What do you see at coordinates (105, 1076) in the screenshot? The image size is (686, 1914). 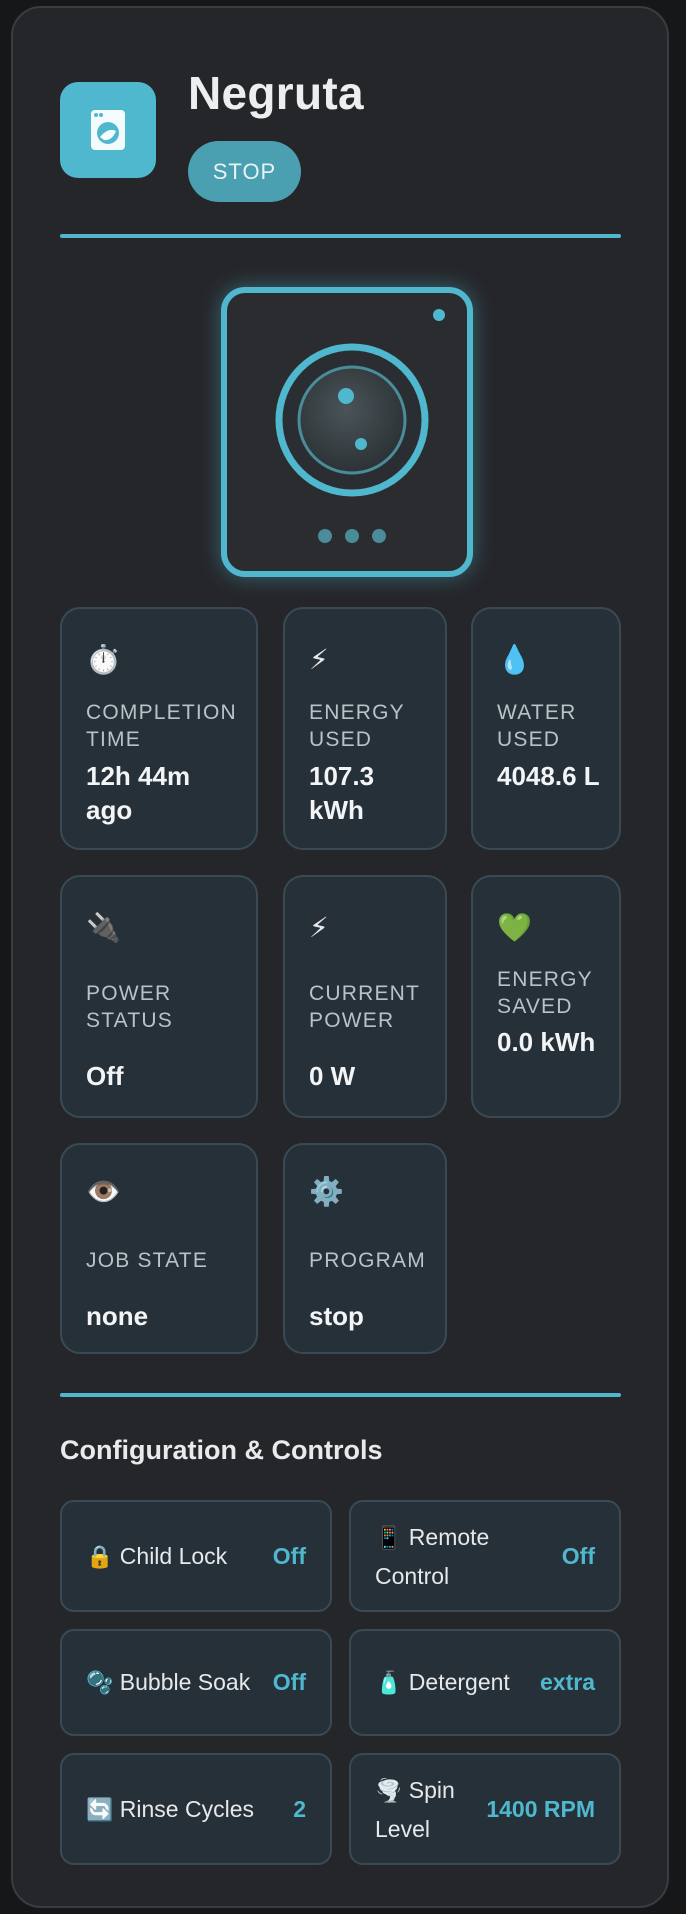 I see `stat-value: Off` at bounding box center [105, 1076].